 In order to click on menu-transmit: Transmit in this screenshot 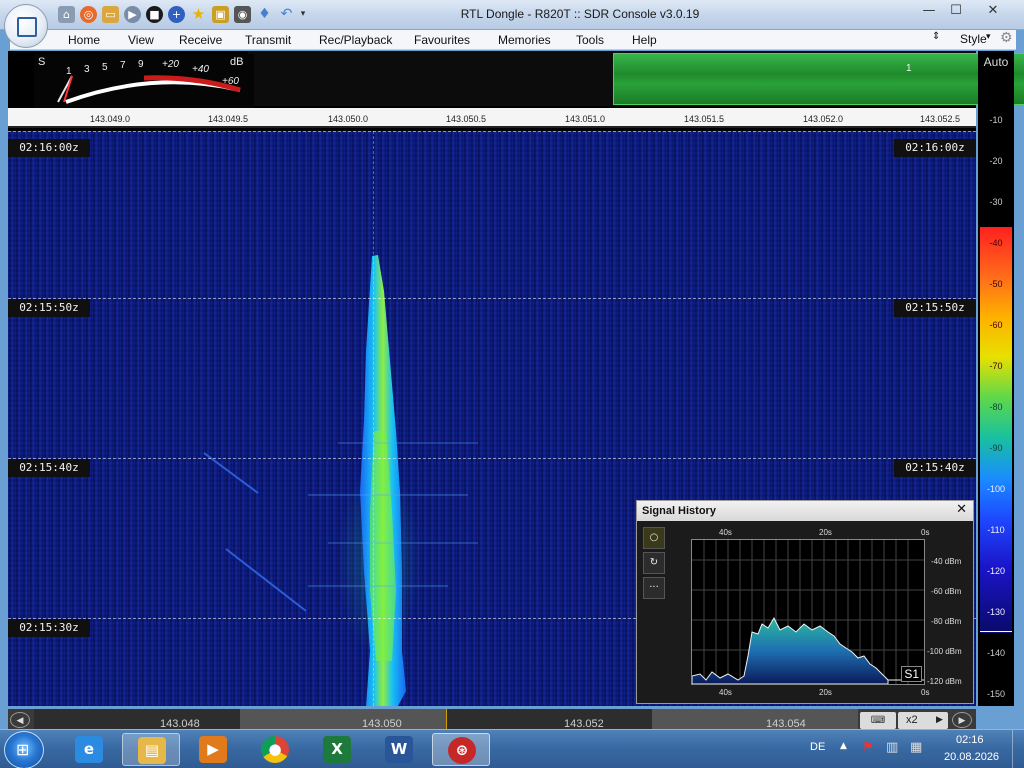, I will do `click(268, 40)`.